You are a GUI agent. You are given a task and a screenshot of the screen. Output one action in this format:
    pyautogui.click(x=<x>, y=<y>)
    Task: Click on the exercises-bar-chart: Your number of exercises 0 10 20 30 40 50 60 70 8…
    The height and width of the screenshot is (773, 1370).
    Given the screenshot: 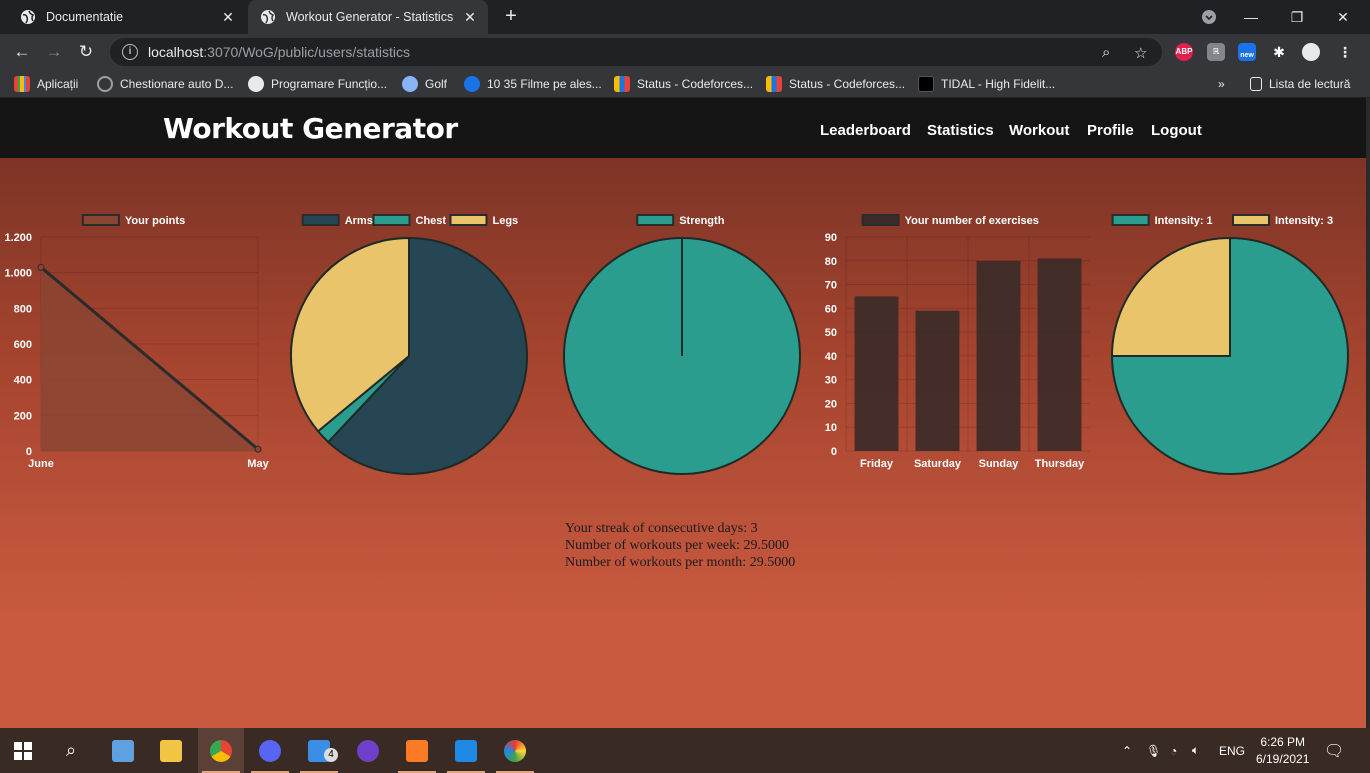 What is the action you would take?
    pyautogui.click(x=957, y=342)
    